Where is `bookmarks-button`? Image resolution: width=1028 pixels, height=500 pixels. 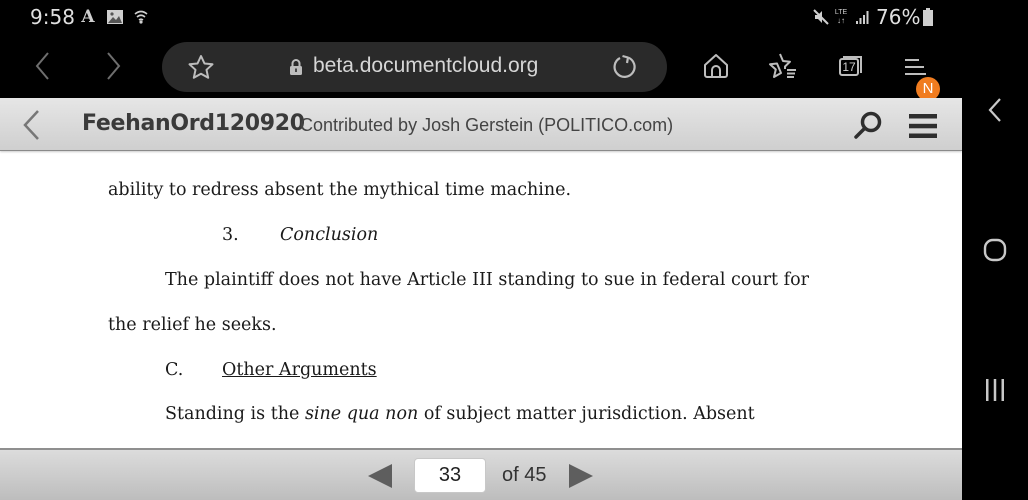 bookmarks-button is located at coordinates (783, 66).